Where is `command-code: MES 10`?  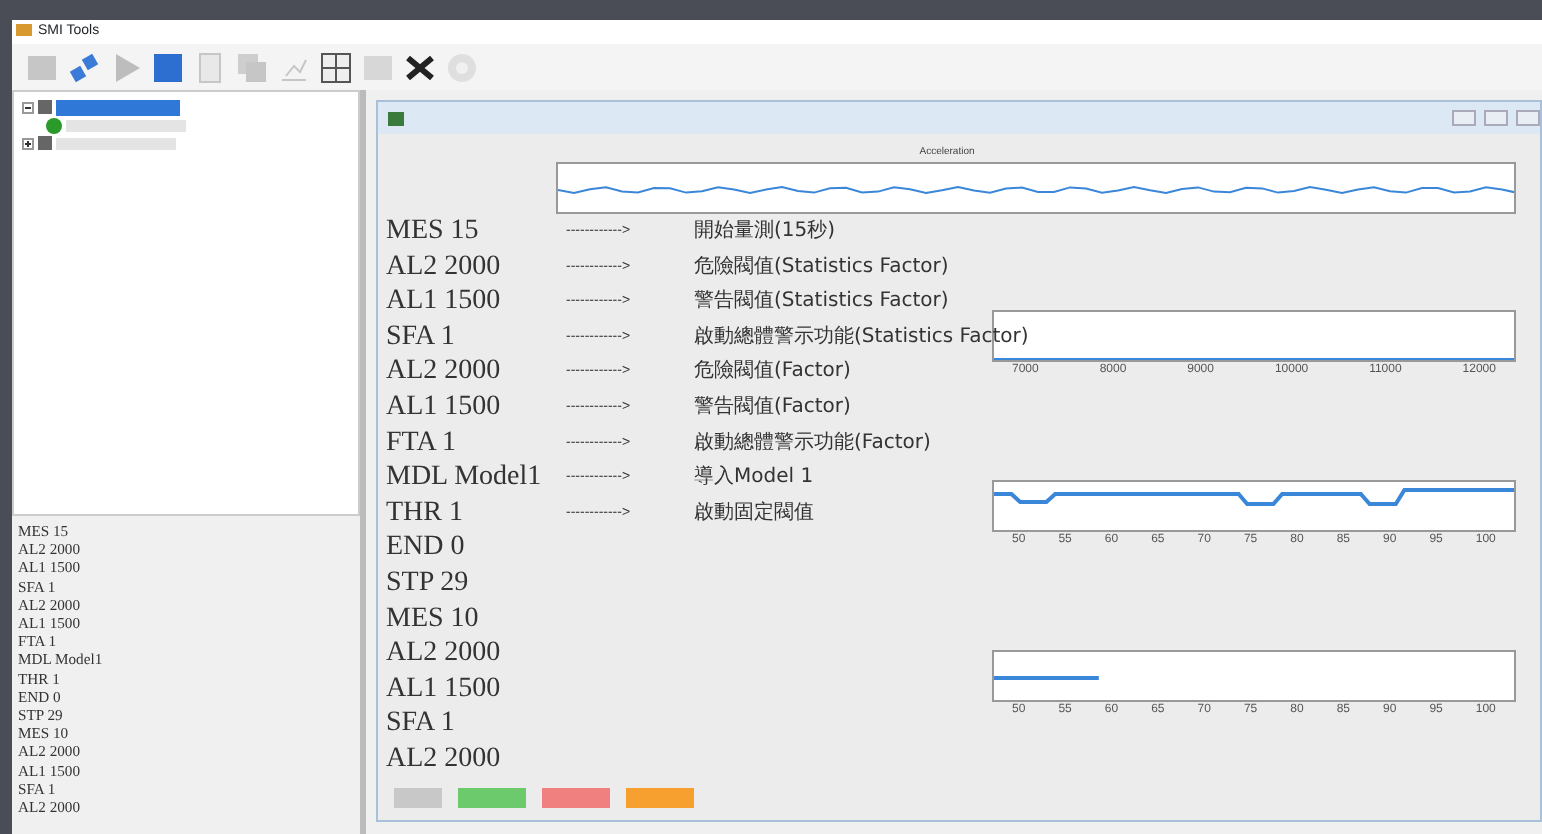 command-code: MES 10 is located at coordinates (433, 619).